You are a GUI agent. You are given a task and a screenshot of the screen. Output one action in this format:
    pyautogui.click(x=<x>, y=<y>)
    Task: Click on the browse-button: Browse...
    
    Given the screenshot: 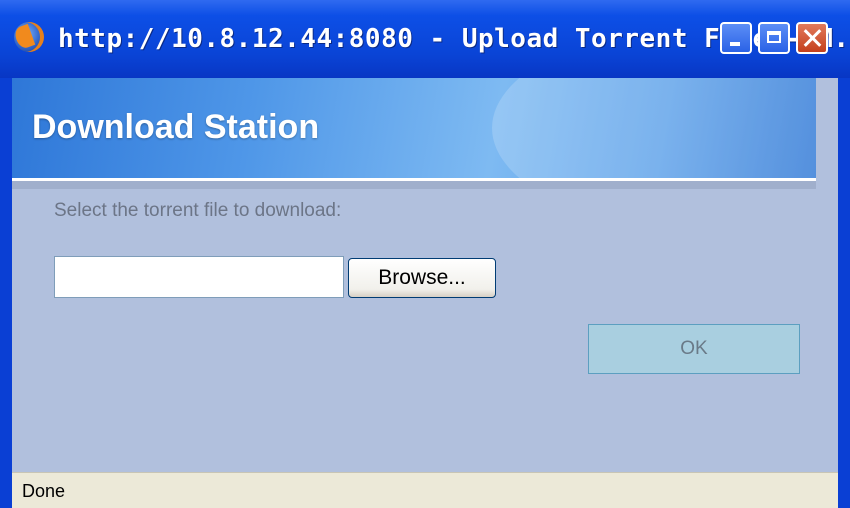 What is the action you would take?
    pyautogui.click(x=422, y=278)
    